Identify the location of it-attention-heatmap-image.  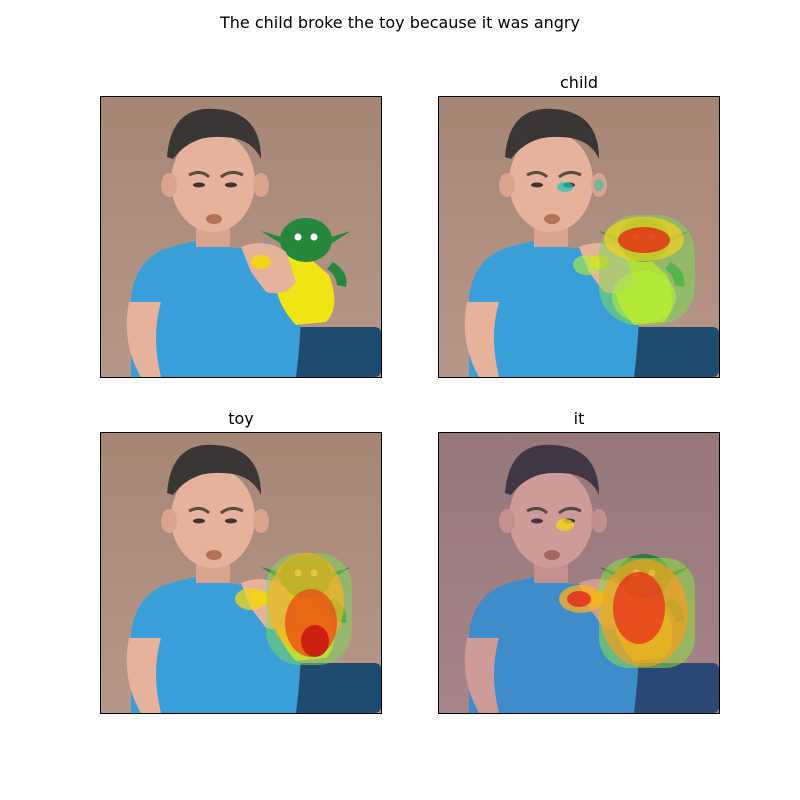
(579, 573).